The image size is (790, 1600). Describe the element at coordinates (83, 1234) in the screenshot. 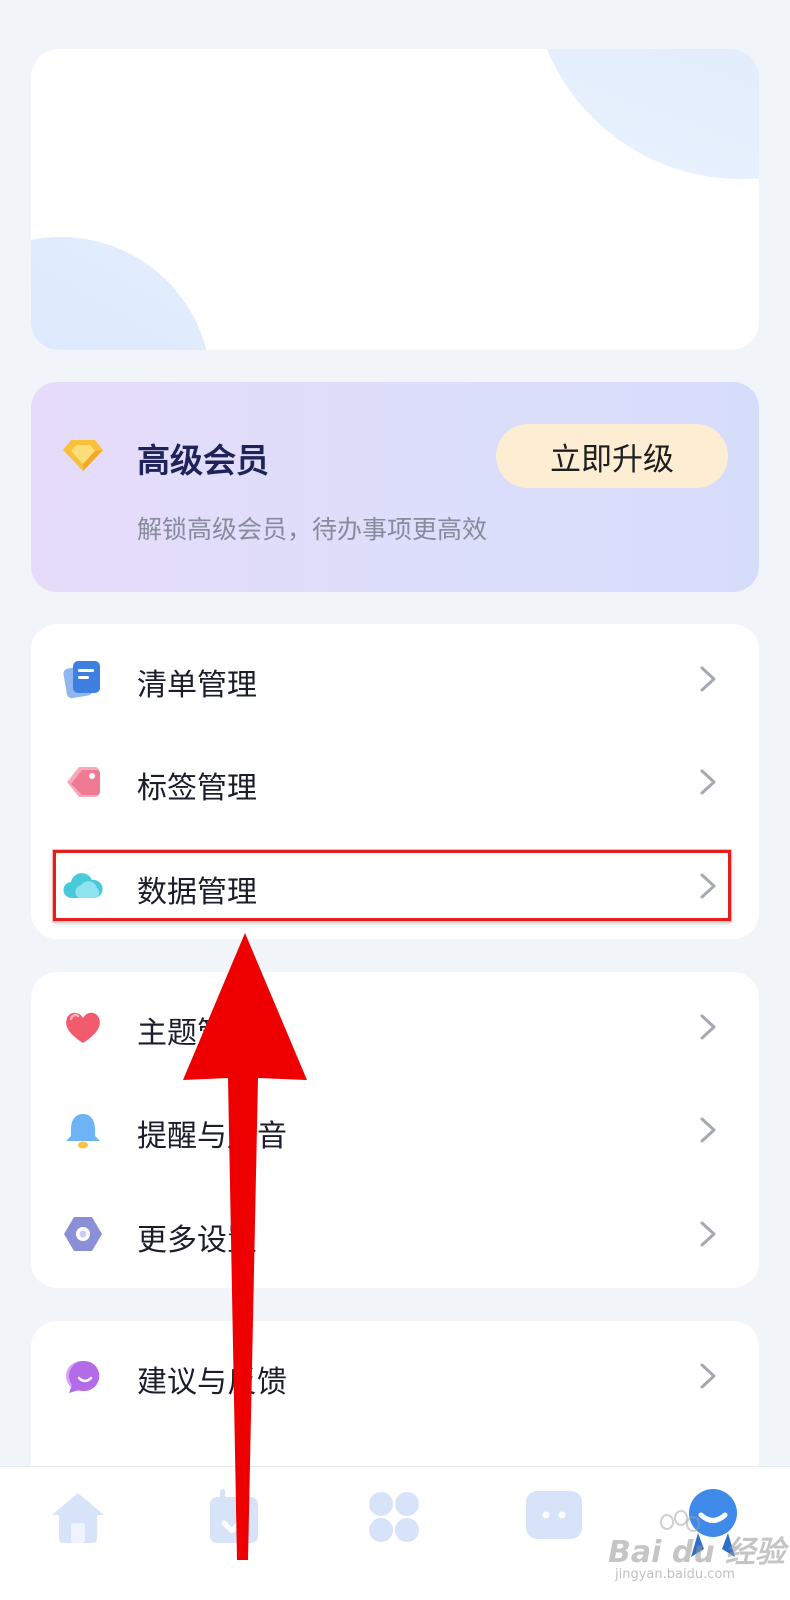

I see `settings-hexagon-icon` at that location.